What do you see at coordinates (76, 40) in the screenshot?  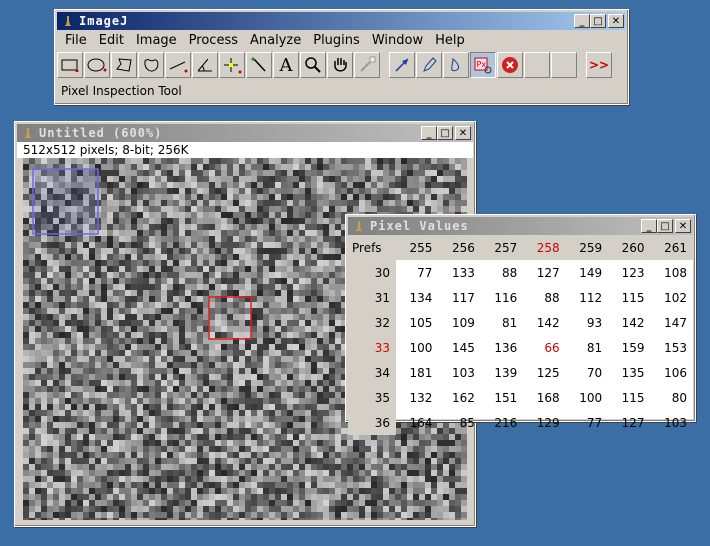 I see `menu-file: File` at bounding box center [76, 40].